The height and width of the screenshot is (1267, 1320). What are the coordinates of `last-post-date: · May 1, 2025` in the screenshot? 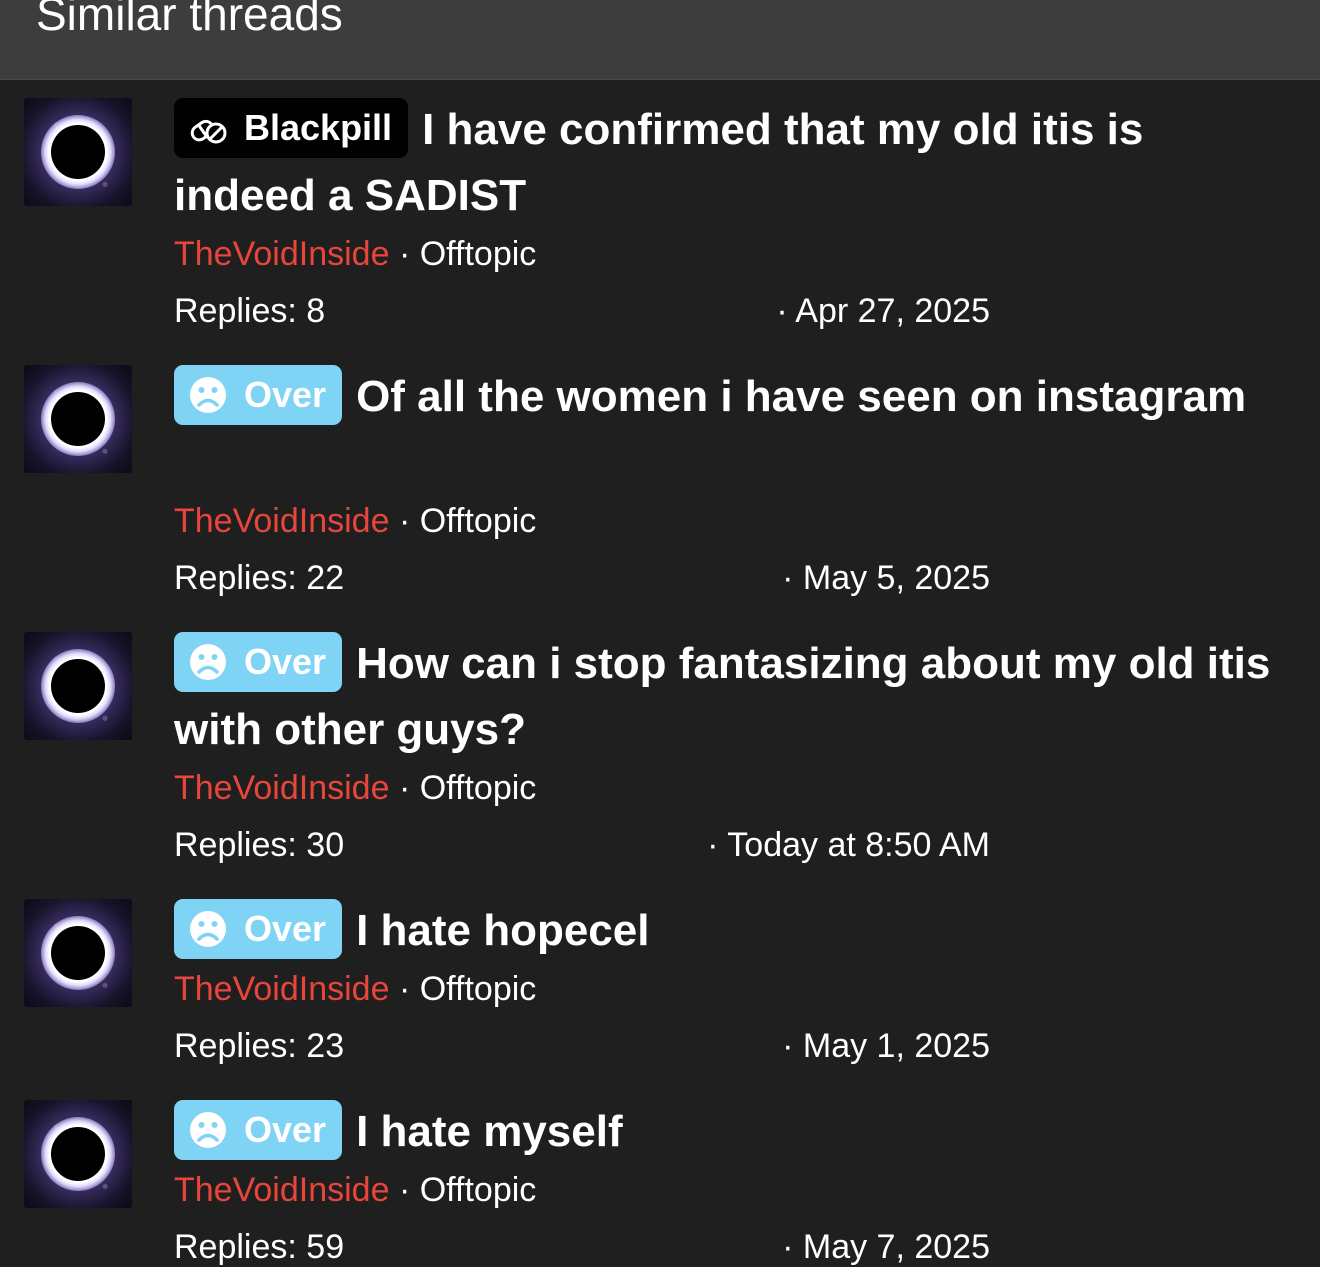 It's located at (886, 1046).